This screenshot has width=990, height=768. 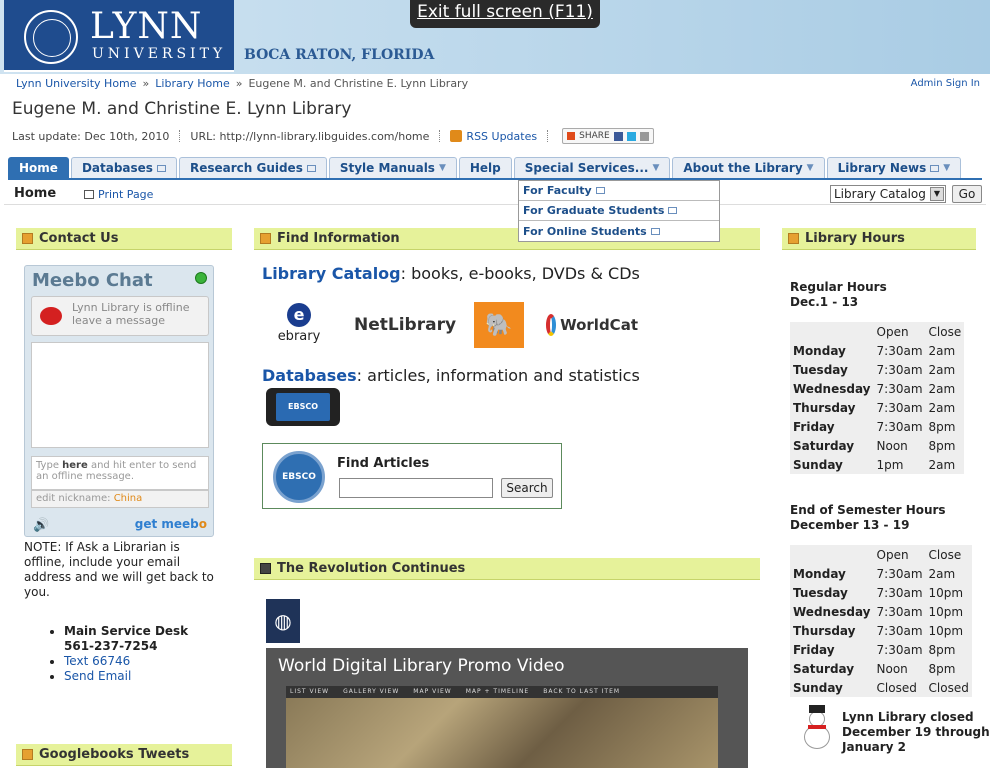 What do you see at coordinates (92, 280) in the screenshot?
I see `meebo-title: Meebo Chat` at bounding box center [92, 280].